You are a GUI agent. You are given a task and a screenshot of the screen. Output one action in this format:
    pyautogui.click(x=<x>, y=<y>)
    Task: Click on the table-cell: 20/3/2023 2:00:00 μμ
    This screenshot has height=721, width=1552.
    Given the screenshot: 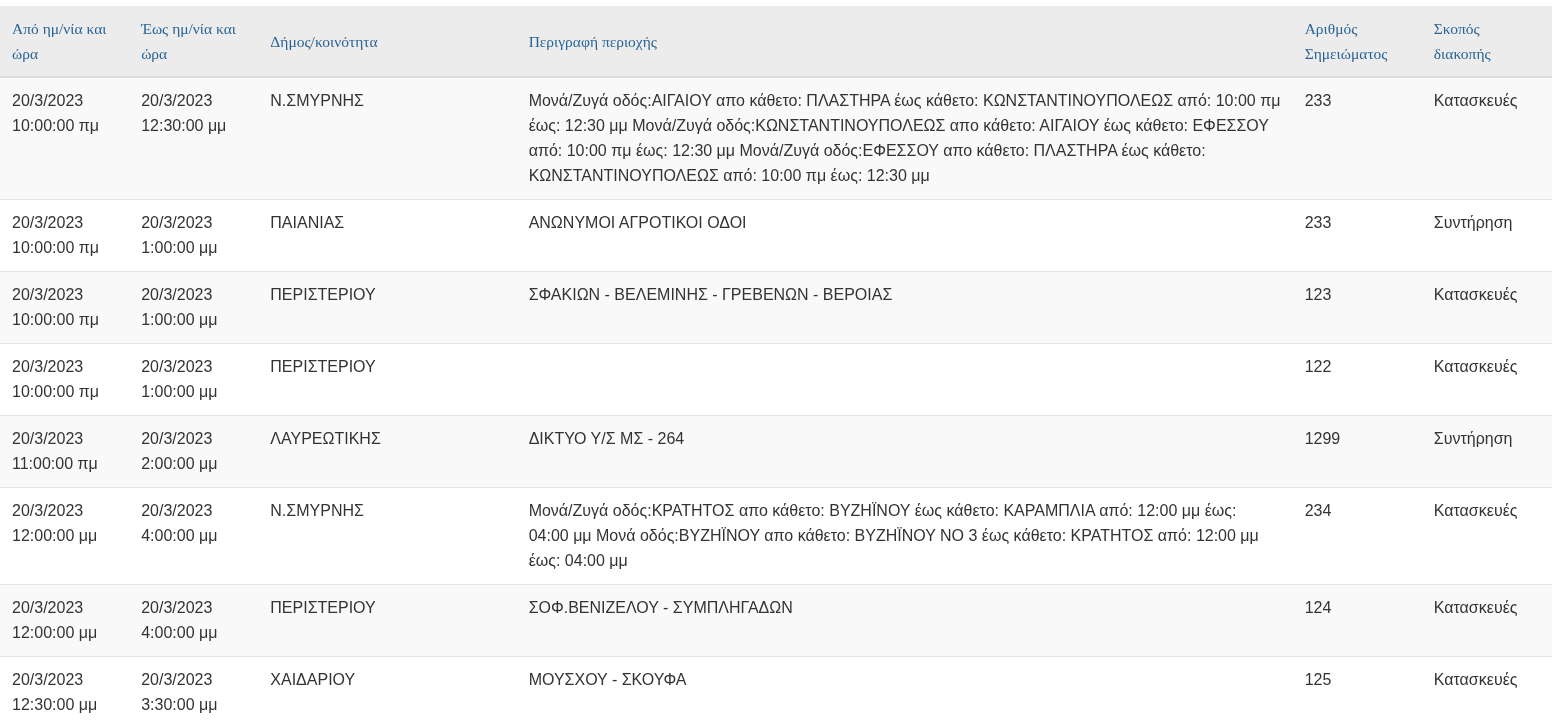 What is the action you would take?
    pyautogui.click(x=179, y=451)
    